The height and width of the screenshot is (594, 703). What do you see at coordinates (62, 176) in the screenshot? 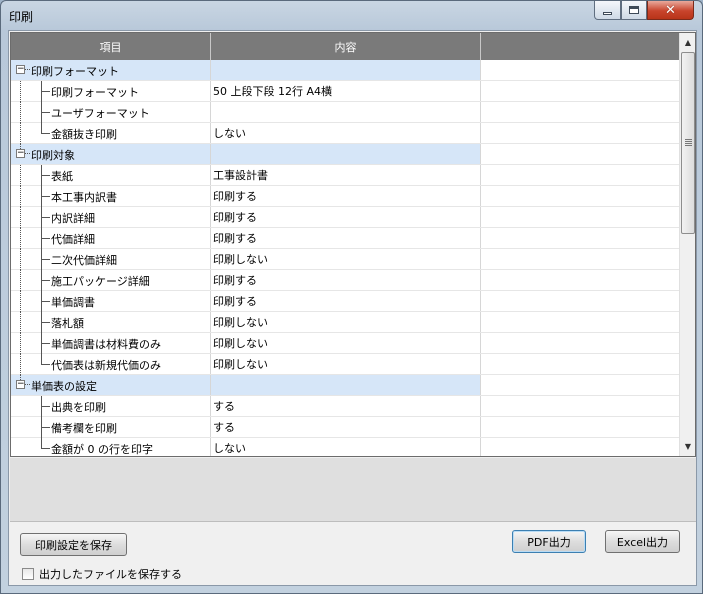
I see `setting-label: 表紙` at bounding box center [62, 176].